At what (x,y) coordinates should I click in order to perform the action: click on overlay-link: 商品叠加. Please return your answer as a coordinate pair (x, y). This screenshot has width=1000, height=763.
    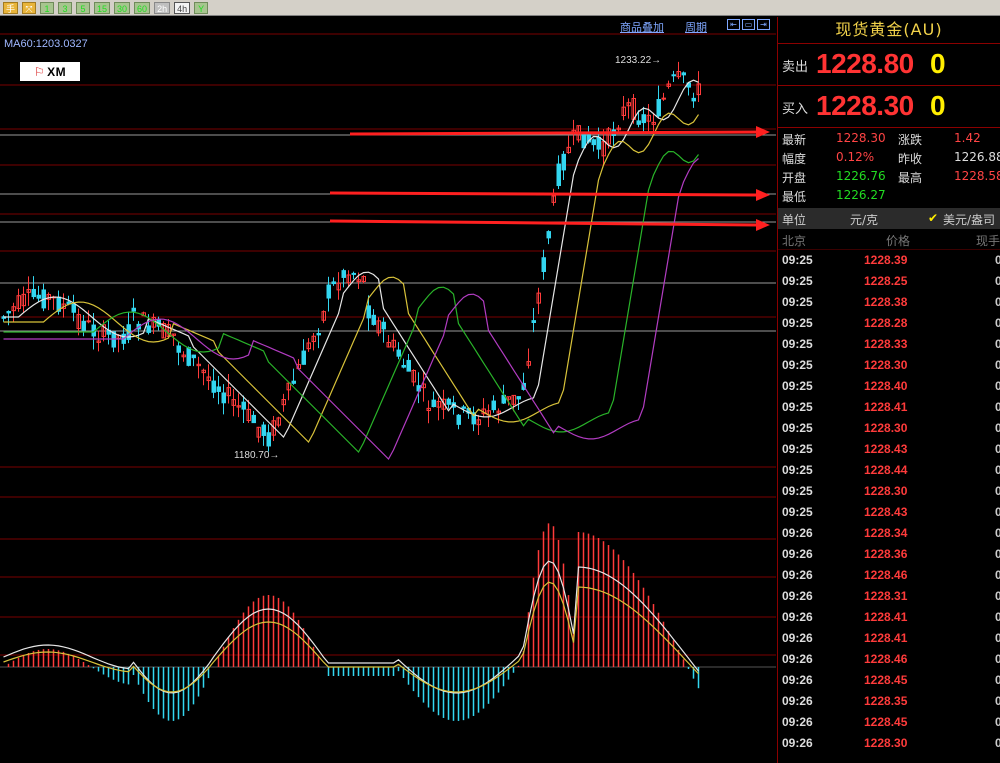
    Looking at the image, I should click on (642, 27).